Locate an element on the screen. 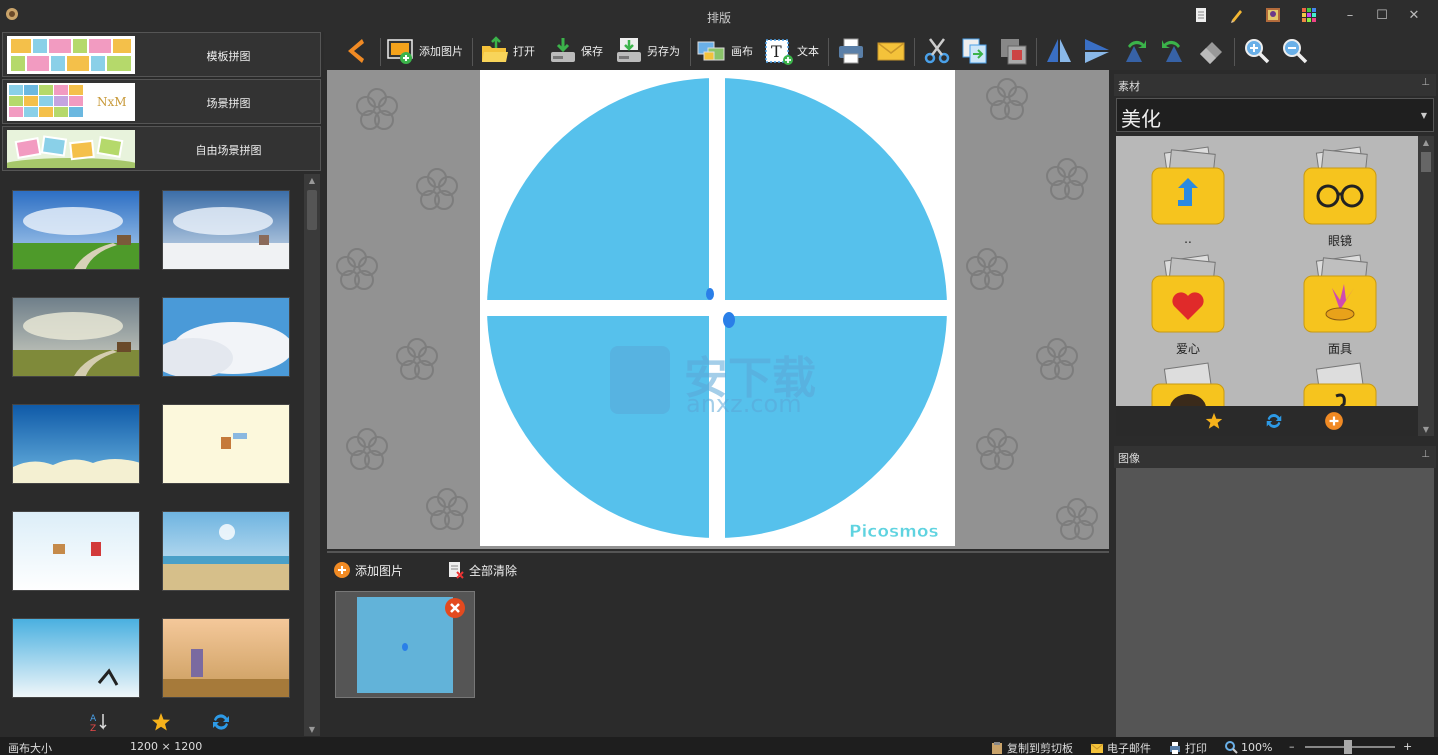  copy-clipboard-button: 复制到剪切板 is located at coordinates (1031, 747).